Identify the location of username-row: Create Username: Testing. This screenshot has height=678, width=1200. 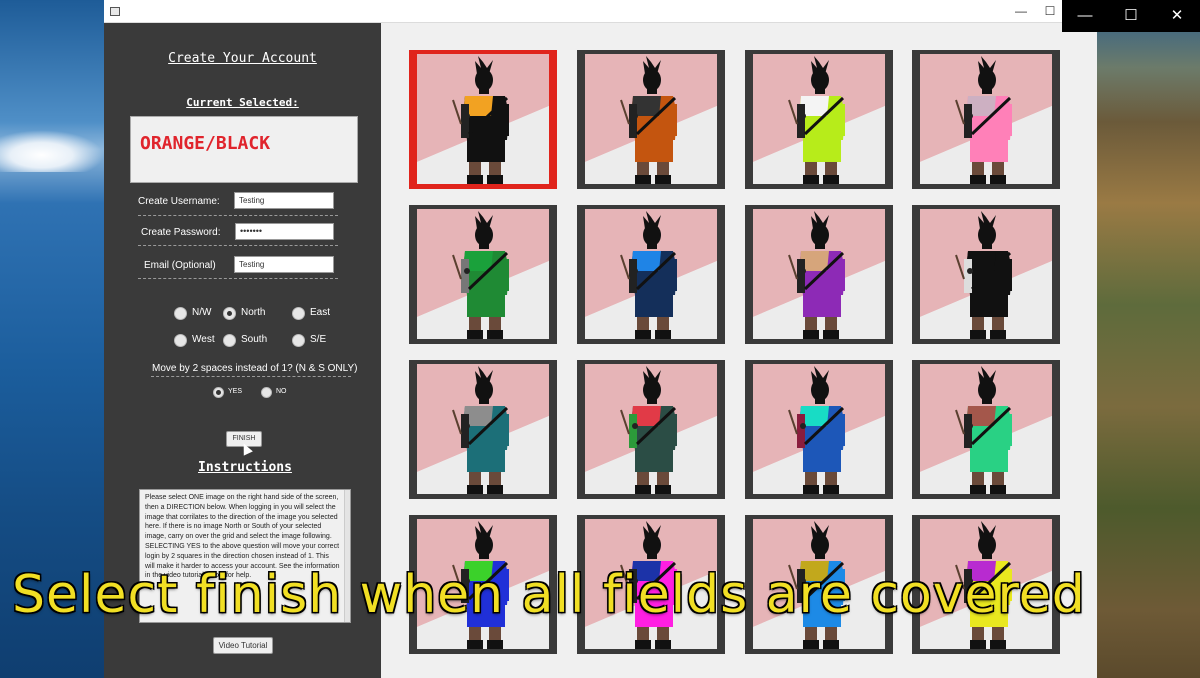
(238, 203).